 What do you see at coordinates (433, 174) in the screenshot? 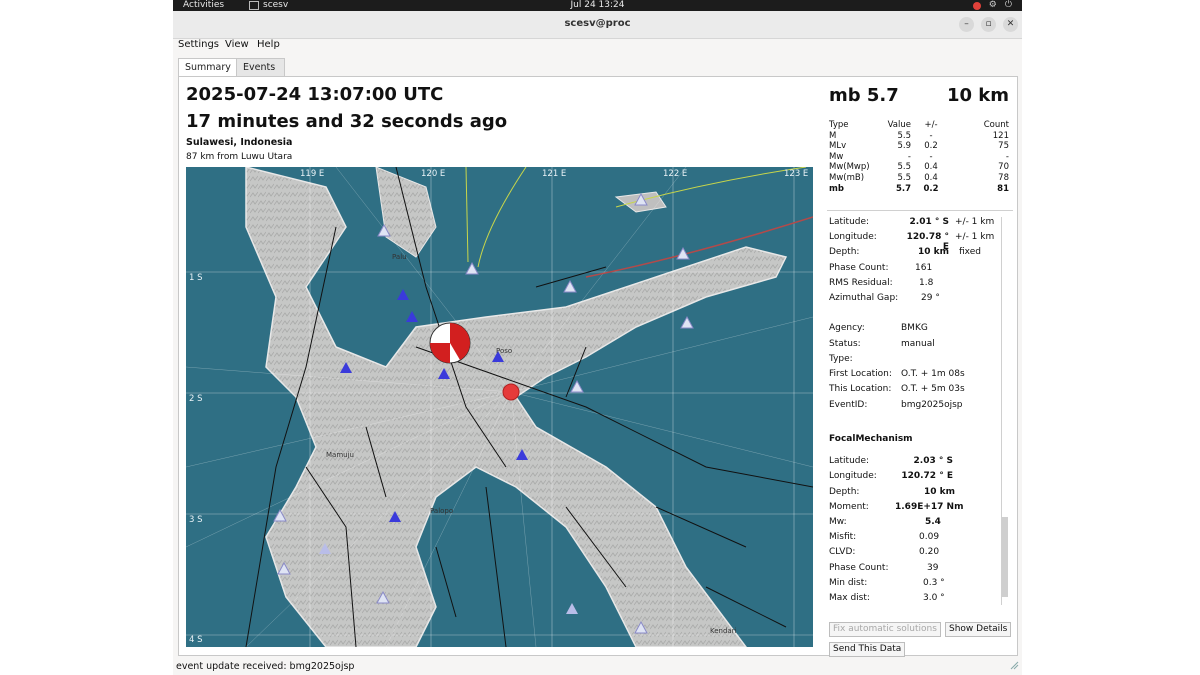
I see `lon-label-120: 120 E` at bounding box center [433, 174].